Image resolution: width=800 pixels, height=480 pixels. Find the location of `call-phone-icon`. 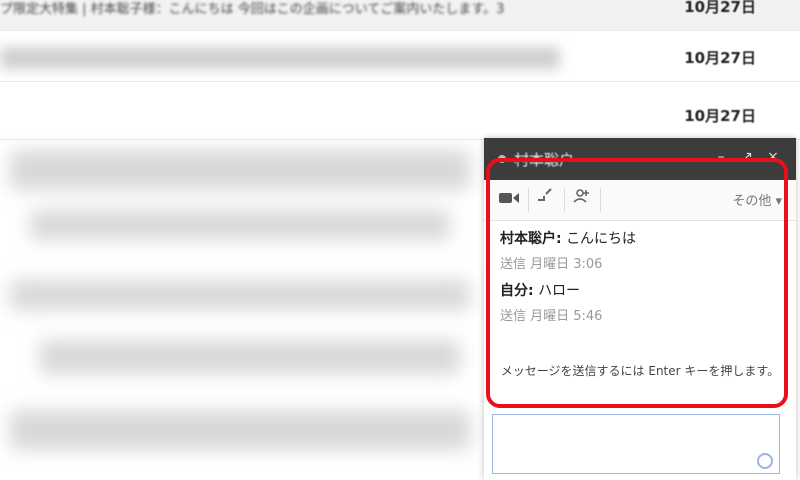

call-phone-icon is located at coordinates (545, 200).